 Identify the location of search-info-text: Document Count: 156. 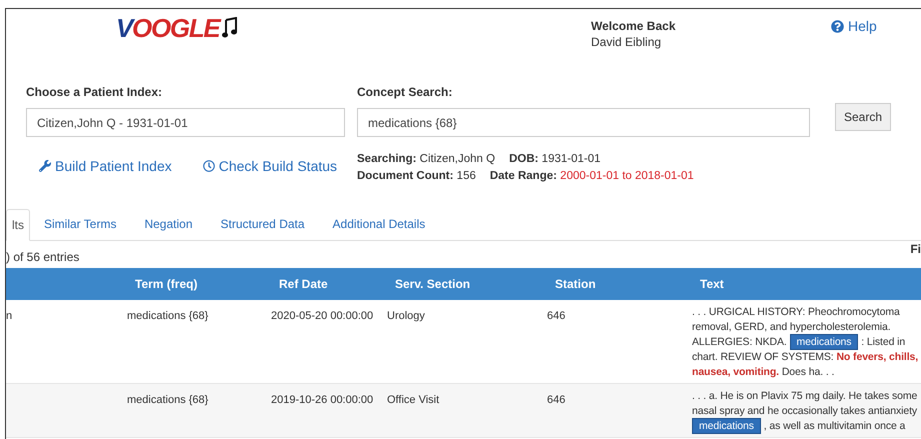
(416, 176).